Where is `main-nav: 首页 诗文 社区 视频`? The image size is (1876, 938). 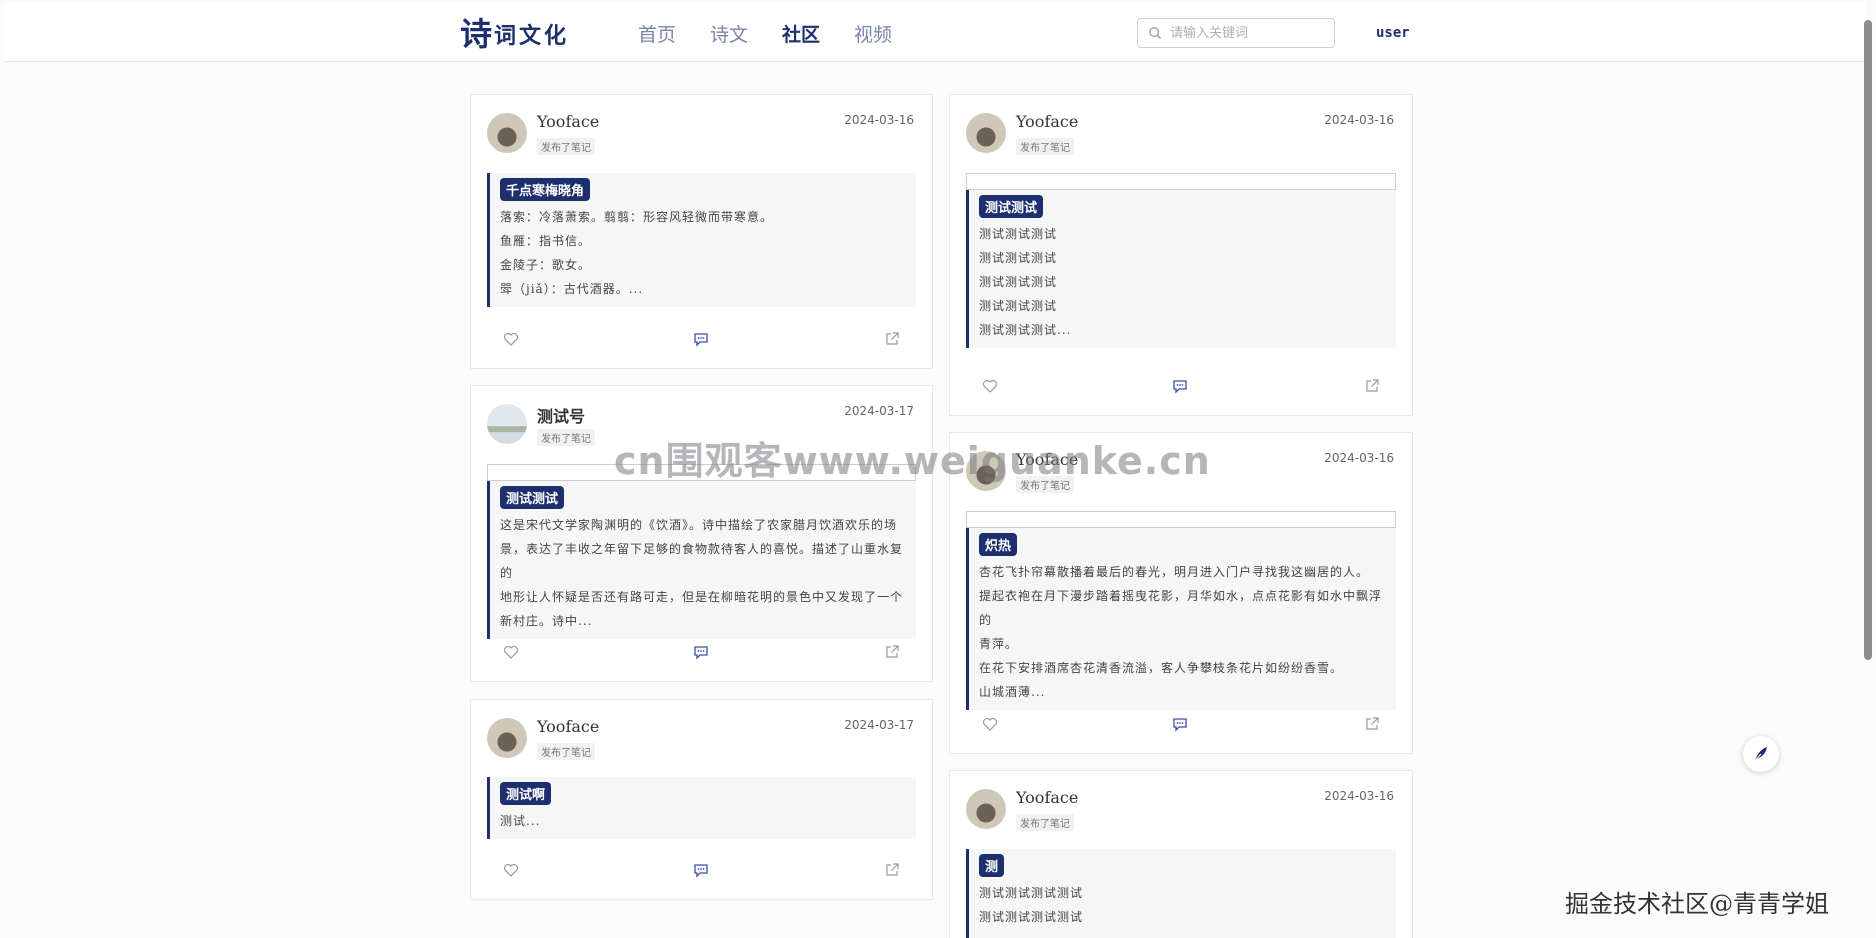 main-nav: 首页 诗文 社区 视频 is located at coordinates (765, 33).